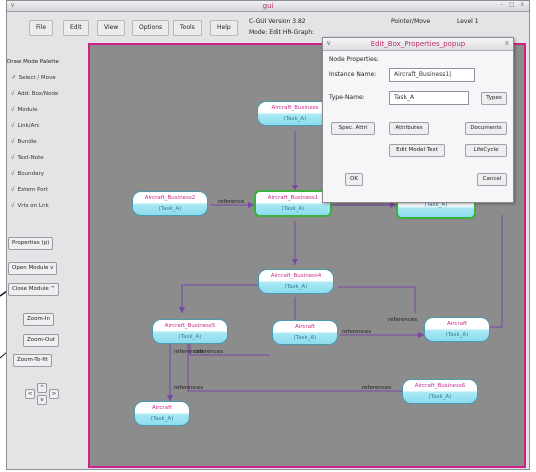 This screenshot has height=472, width=536. What do you see at coordinates (507, 43) in the screenshot?
I see `popup-close-icon: x` at bounding box center [507, 43].